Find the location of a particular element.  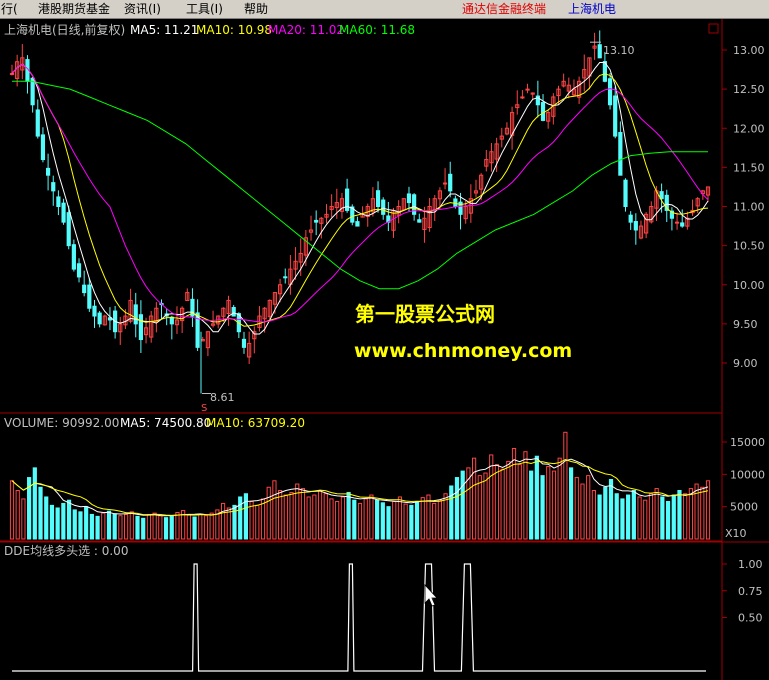

menu-item-help: 帮助 is located at coordinates (256, 9).